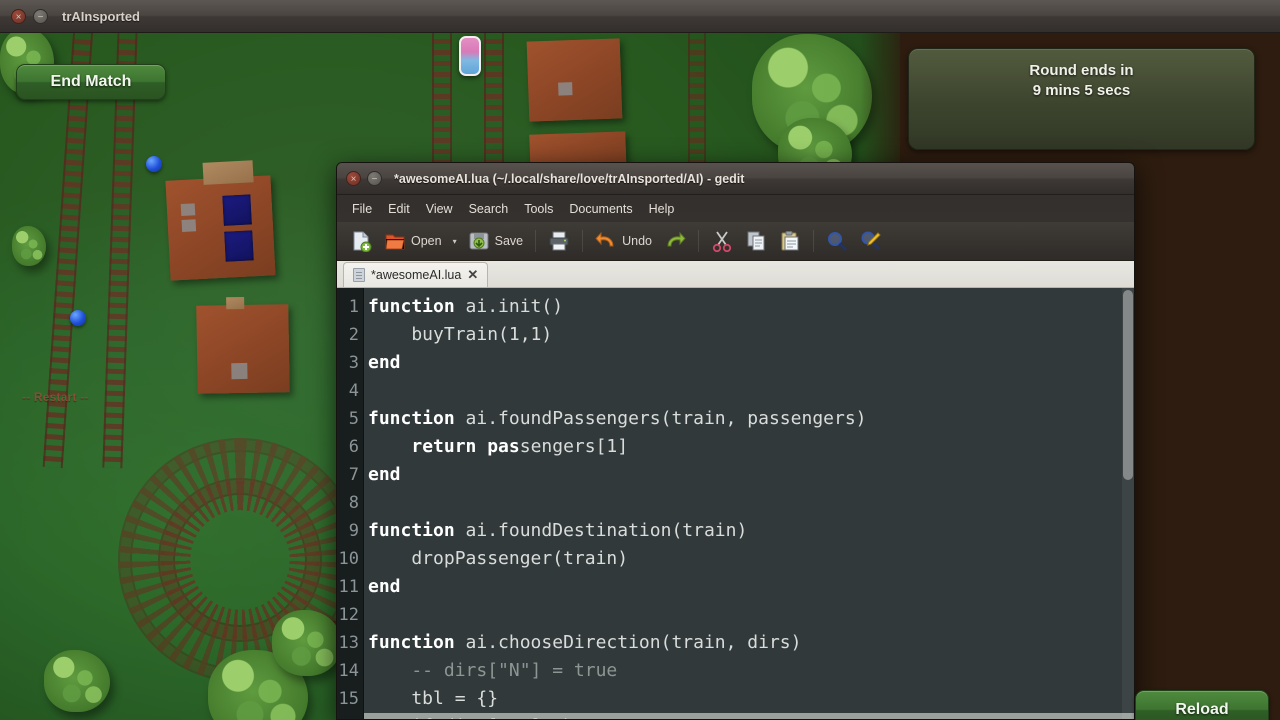 The height and width of the screenshot is (720, 1280). Describe the element at coordinates (1081, 70) in the screenshot. I see `round-timer-line1: Round ends in` at that location.